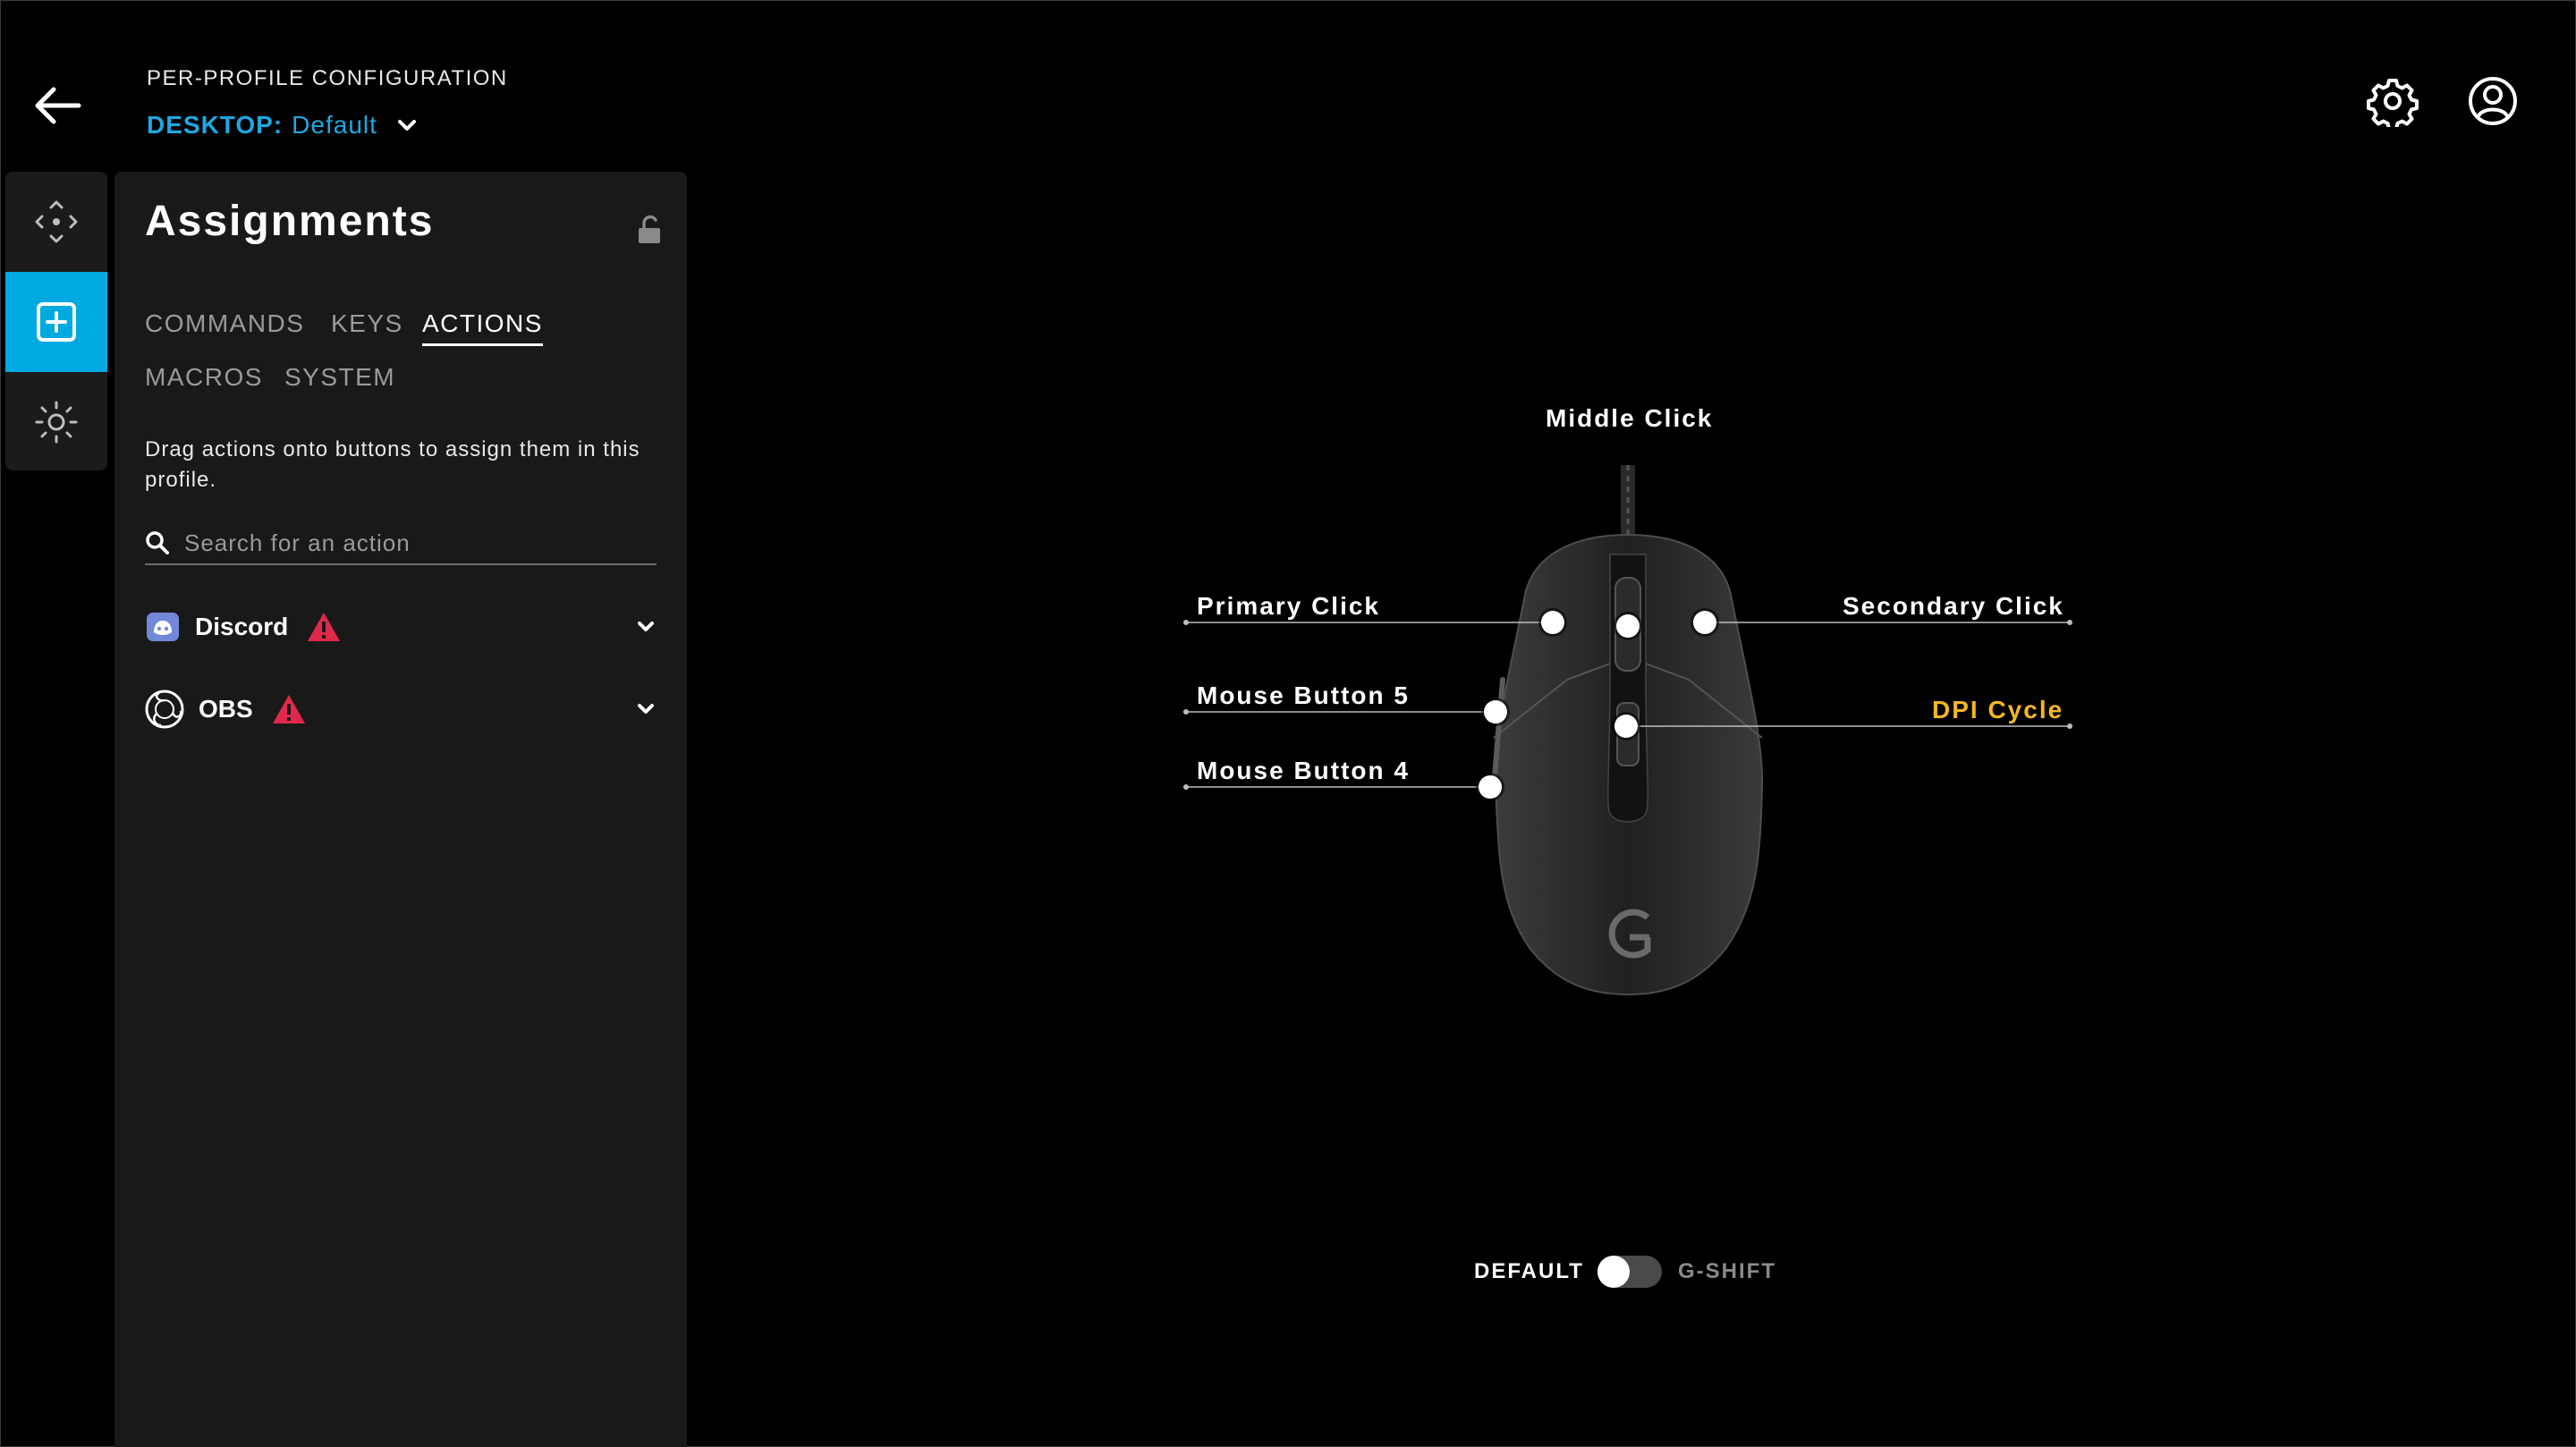  What do you see at coordinates (1629, 418) in the screenshot?
I see `callout-middle-click: Middle Click` at bounding box center [1629, 418].